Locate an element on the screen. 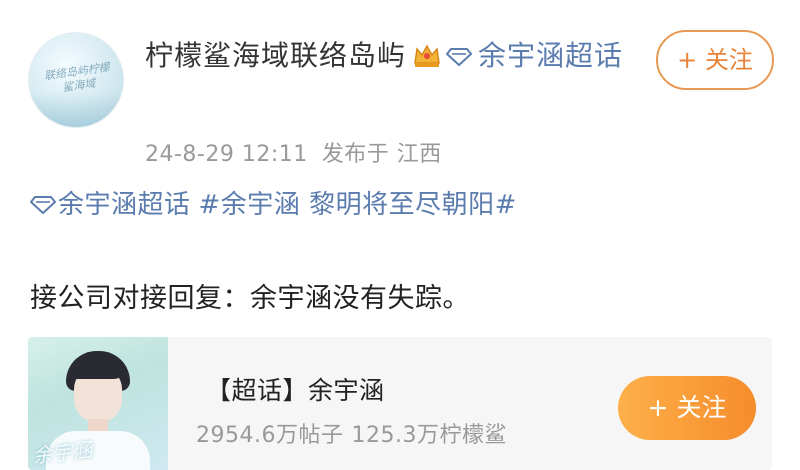  post-meta: 24-8-29 12:11 发布于 江西 is located at coordinates (293, 152).